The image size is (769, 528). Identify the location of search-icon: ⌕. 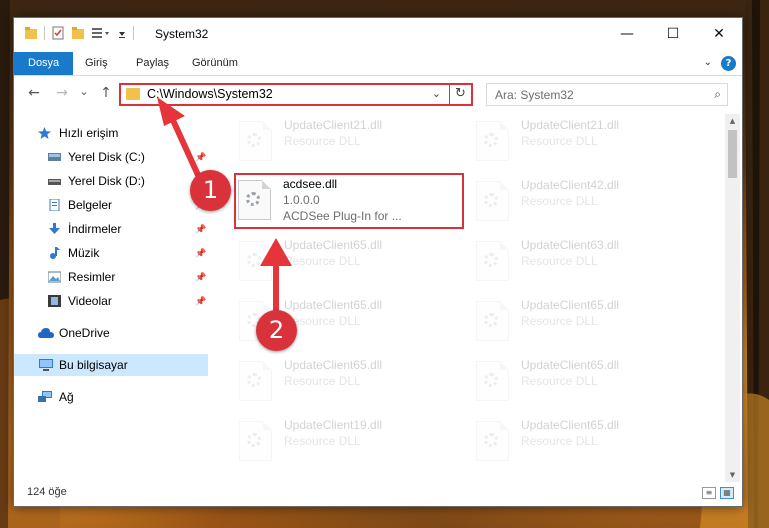
(717, 94).